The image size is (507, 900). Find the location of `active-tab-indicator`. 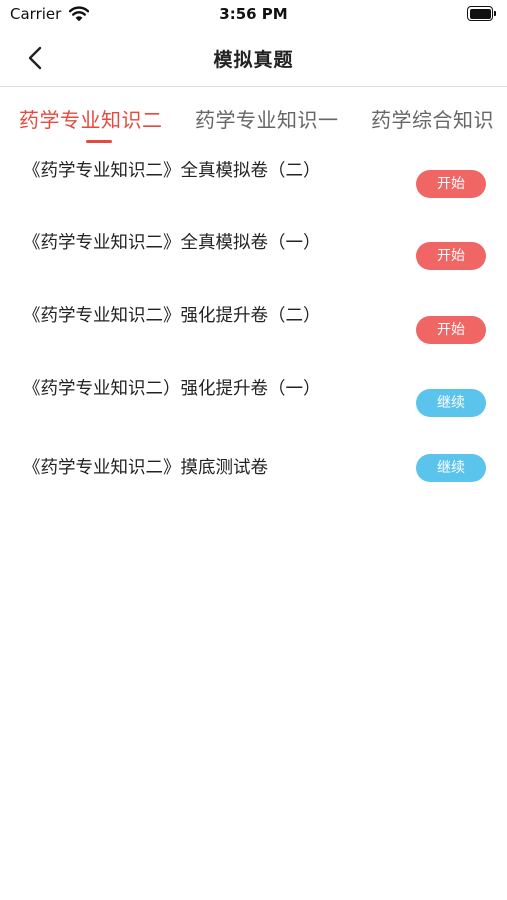

active-tab-indicator is located at coordinates (99, 141).